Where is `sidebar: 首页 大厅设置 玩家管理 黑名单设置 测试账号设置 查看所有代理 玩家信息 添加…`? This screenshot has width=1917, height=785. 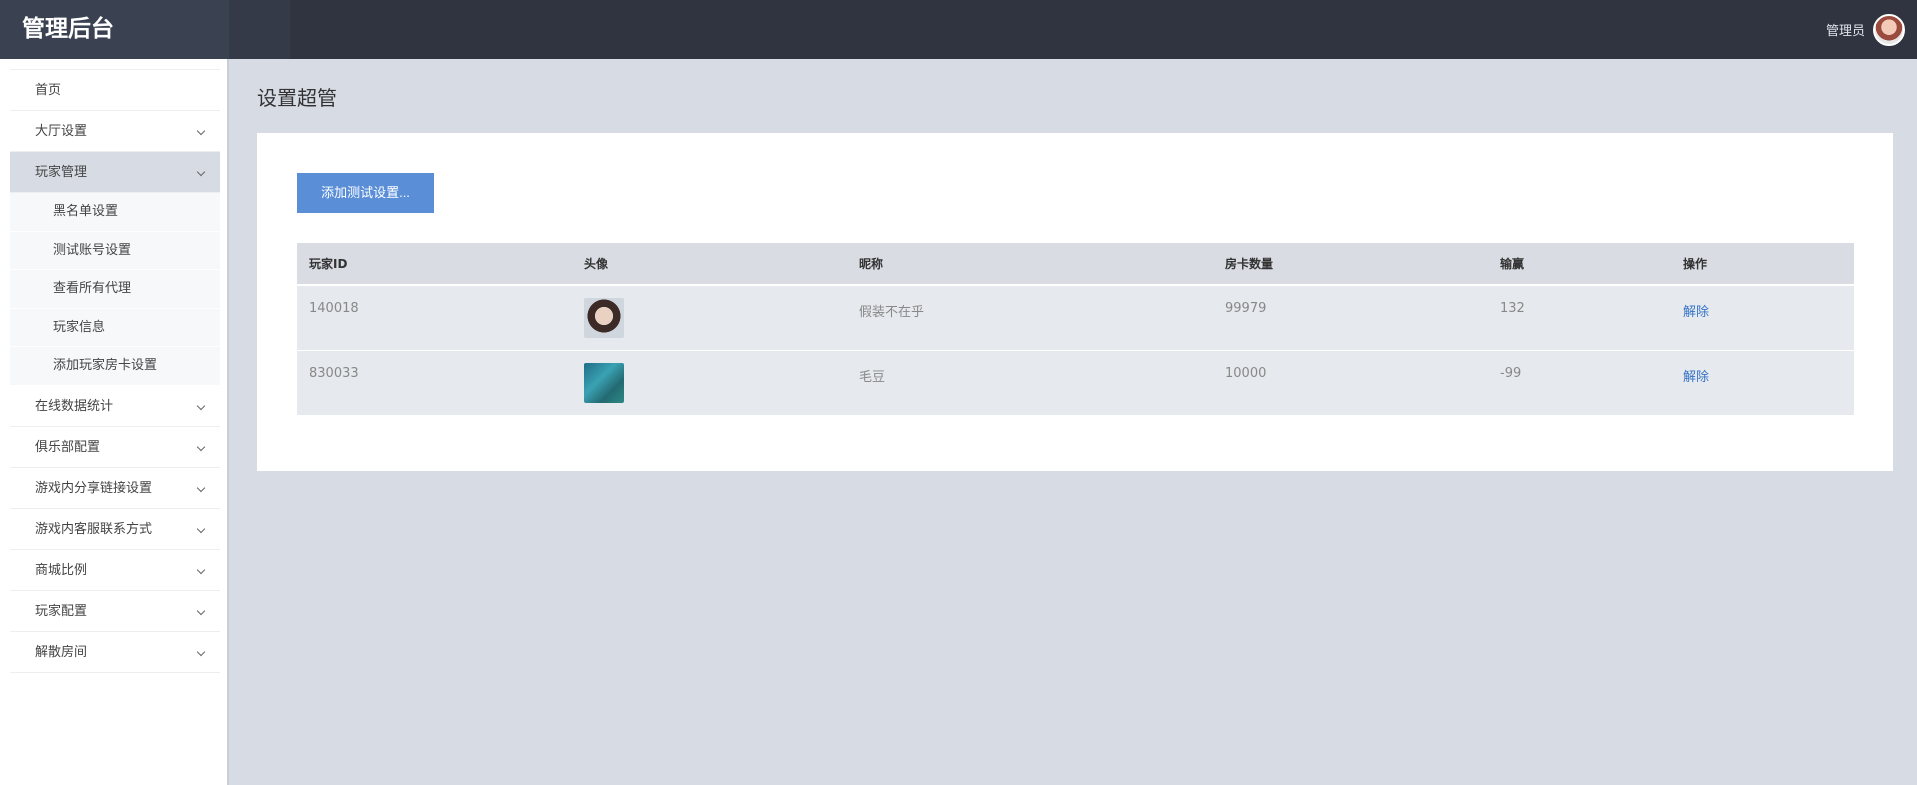
sidebar: 首页 大厅设置 玩家管理 黑名单设置 测试账号设置 查看所有代理 玩家信息 添加… is located at coordinates (114, 422).